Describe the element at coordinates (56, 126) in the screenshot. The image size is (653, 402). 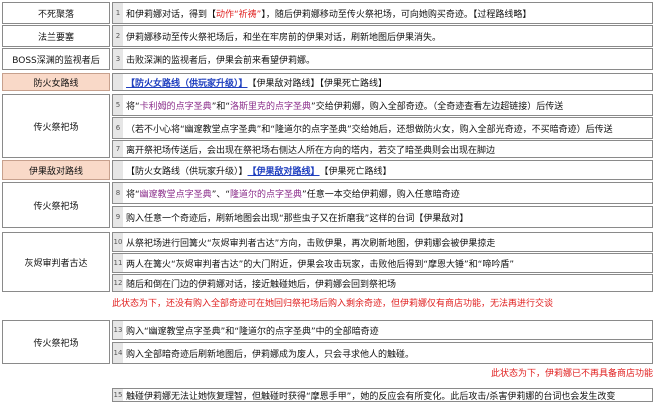
I see `label-bonfire-shrine-1: 传火祭祀场` at that location.